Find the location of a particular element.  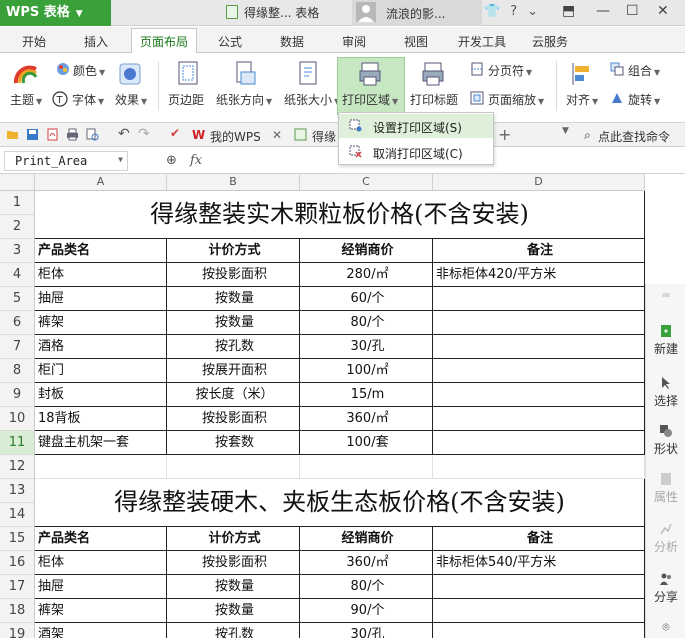

page-break-icon is located at coordinates (477, 69).